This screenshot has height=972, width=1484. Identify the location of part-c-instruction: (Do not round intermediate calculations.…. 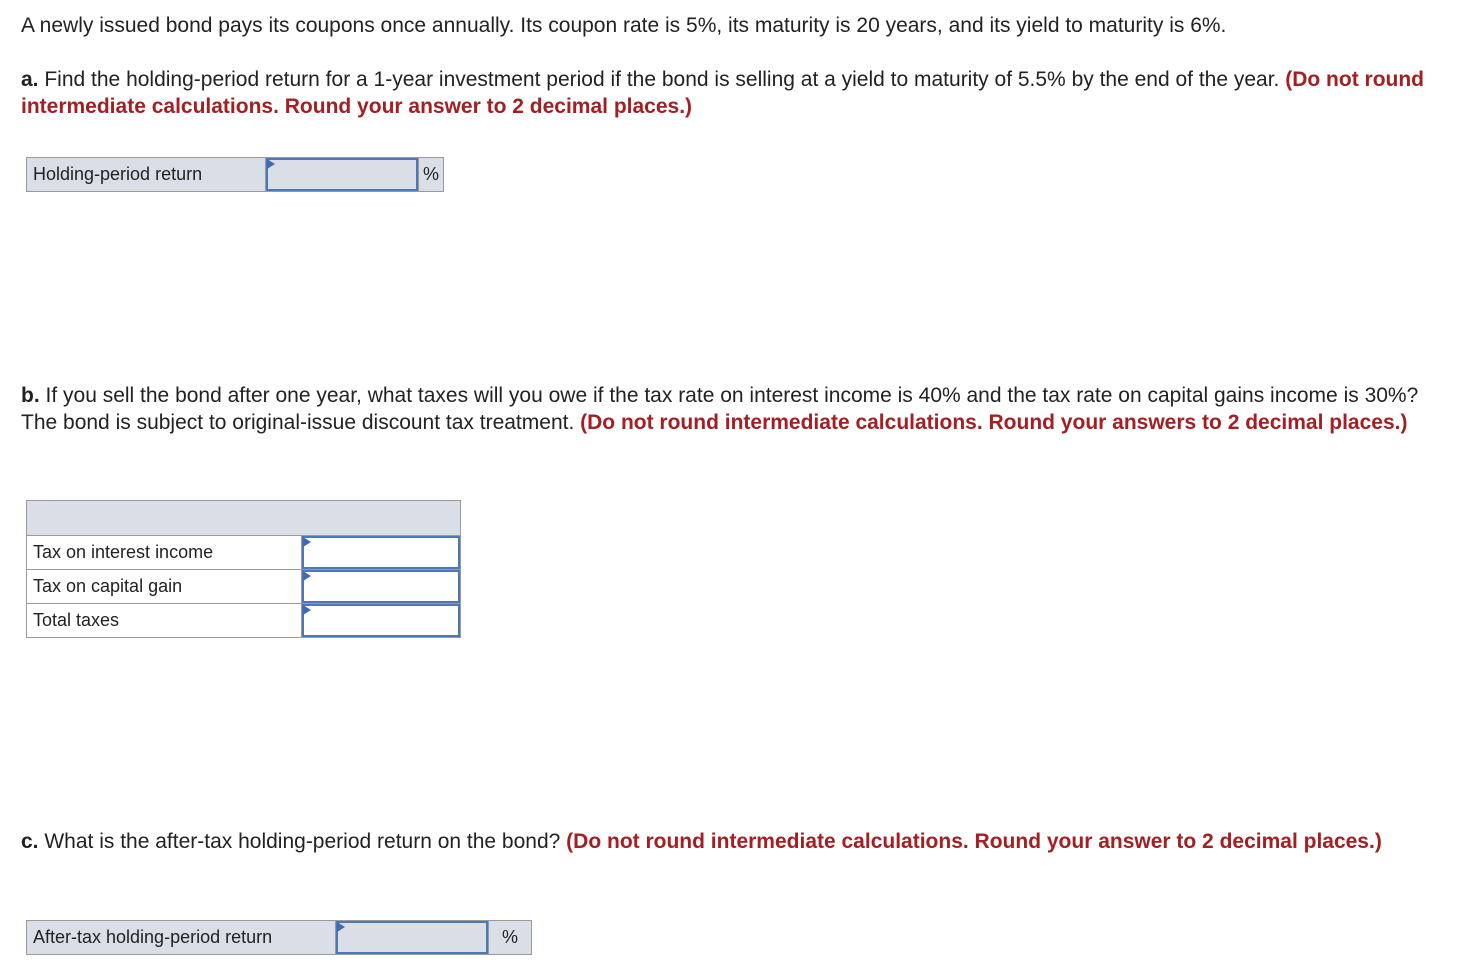
(974, 841).